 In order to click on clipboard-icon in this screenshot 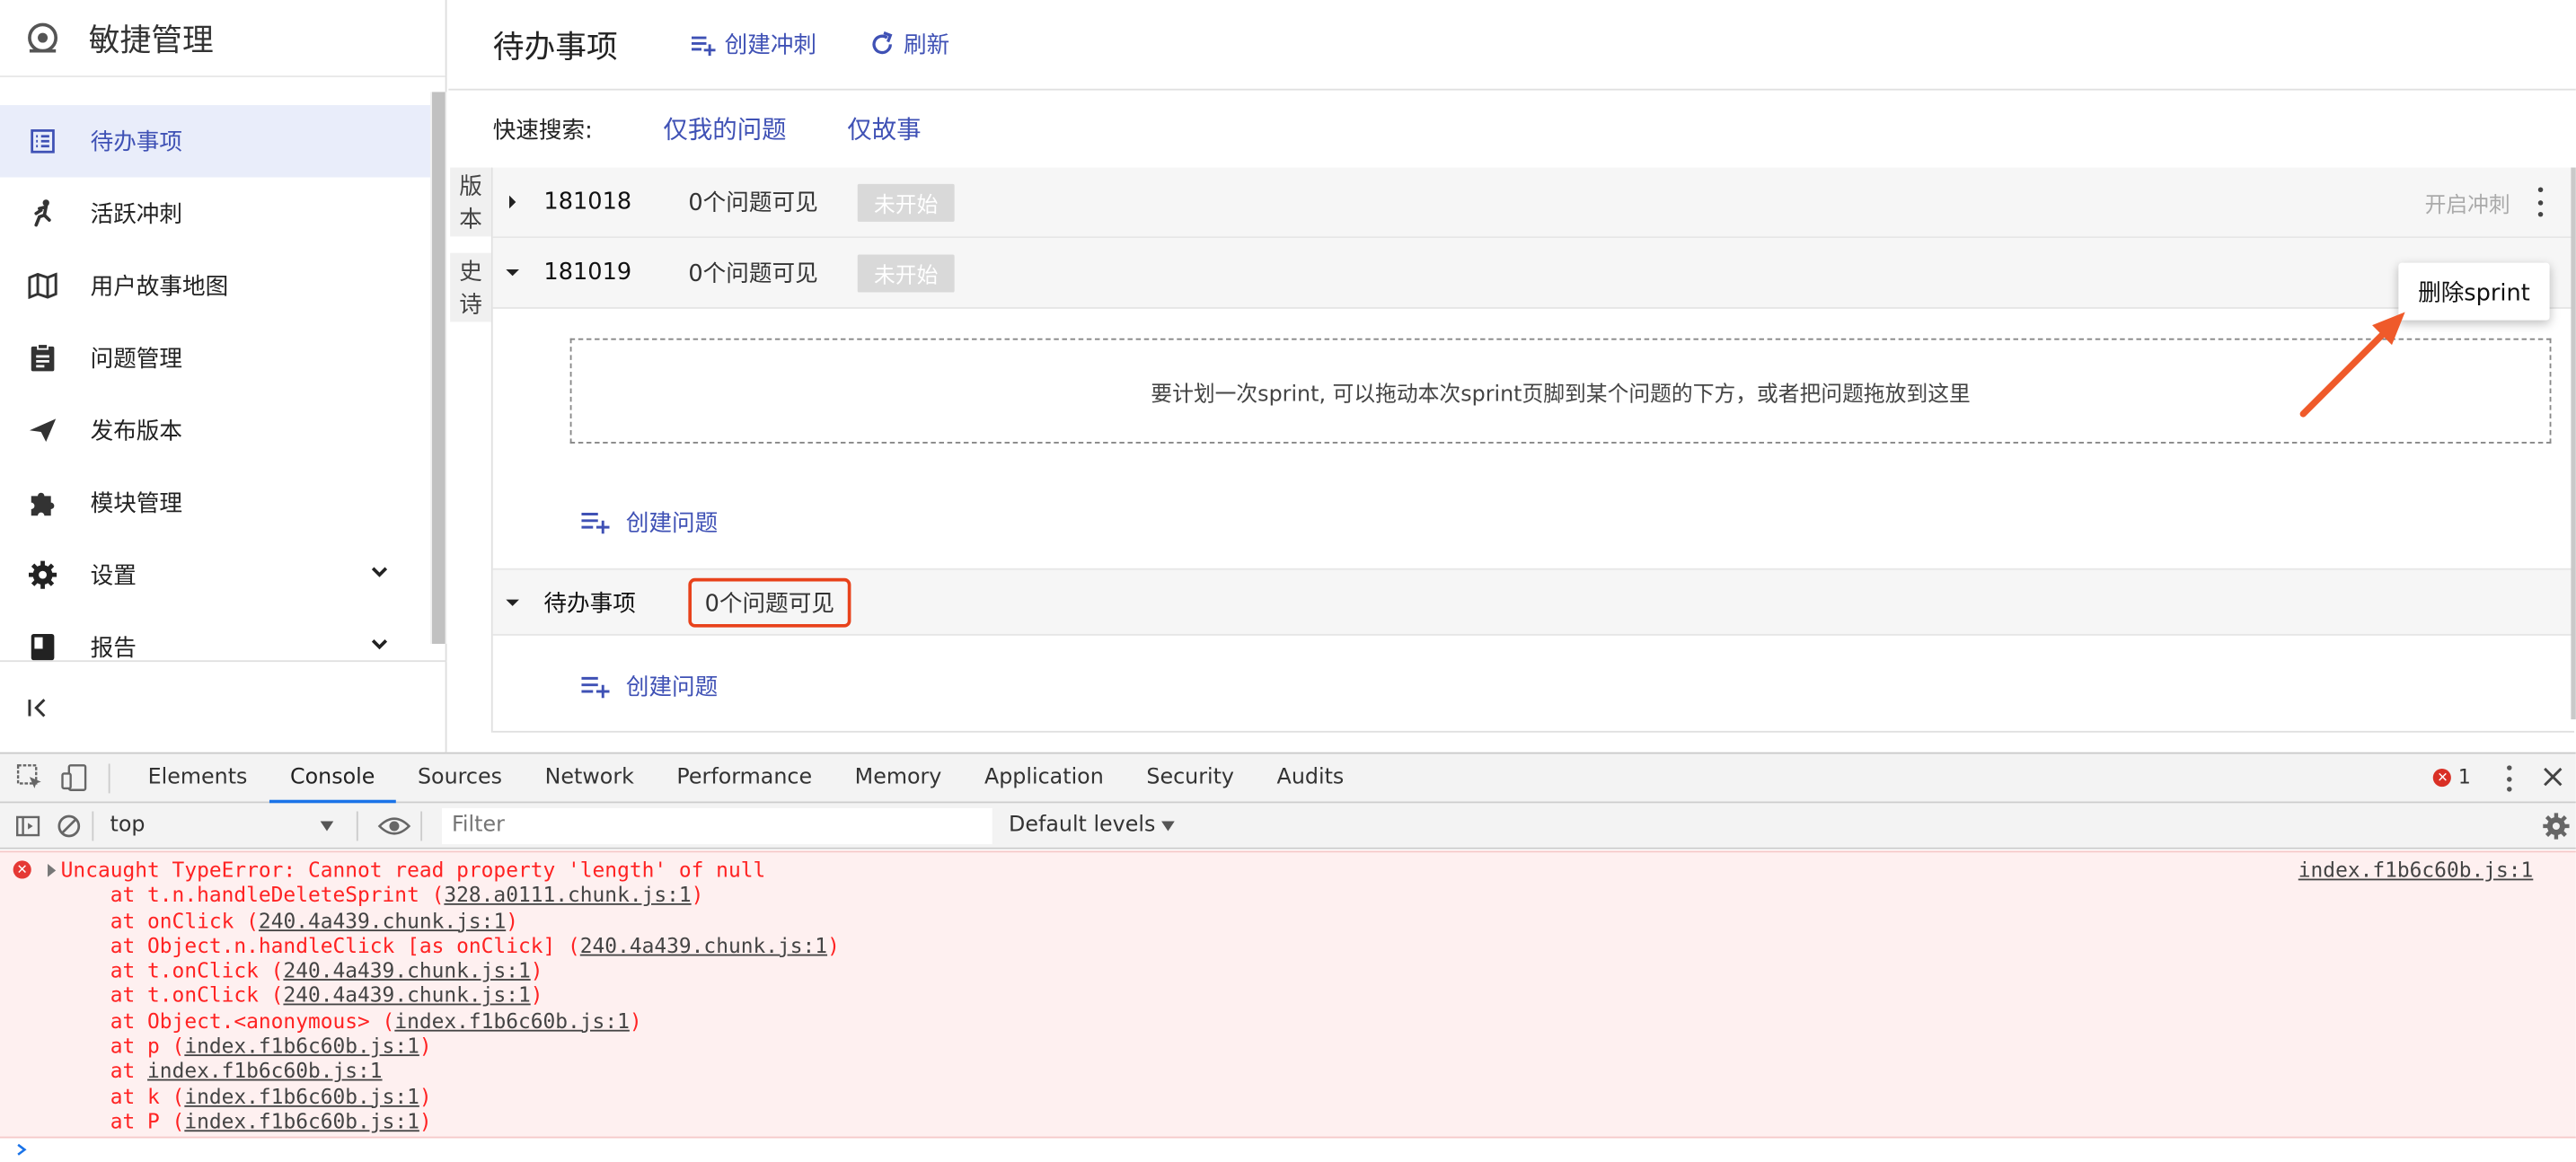, I will do `click(42, 358)`.